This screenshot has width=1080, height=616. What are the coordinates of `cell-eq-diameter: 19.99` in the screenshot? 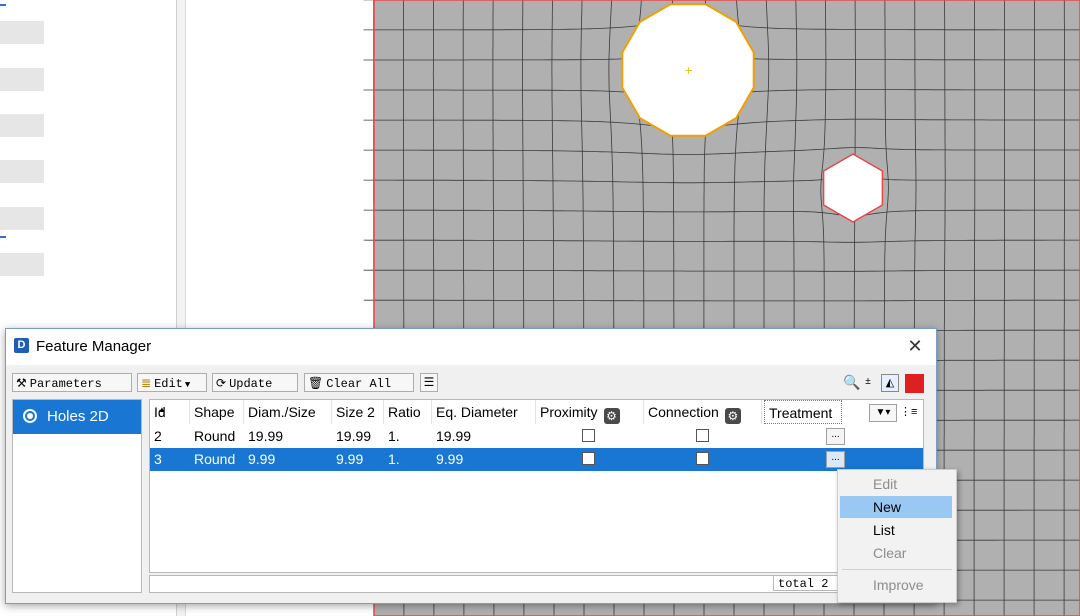 It's located at (454, 436).